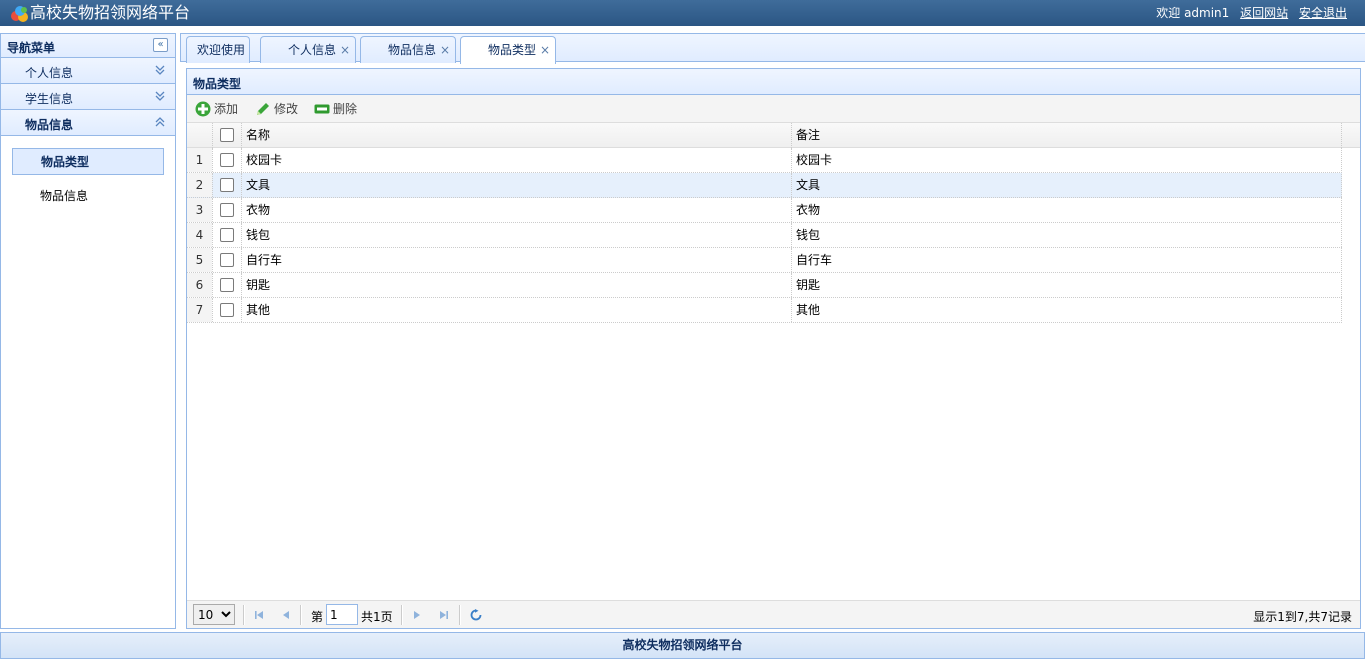 The height and width of the screenshot is (659, 1365). What do you see at coordinates (203, 109) in the screenshot?
I see `add-icon` at bounding box center [203, 109].